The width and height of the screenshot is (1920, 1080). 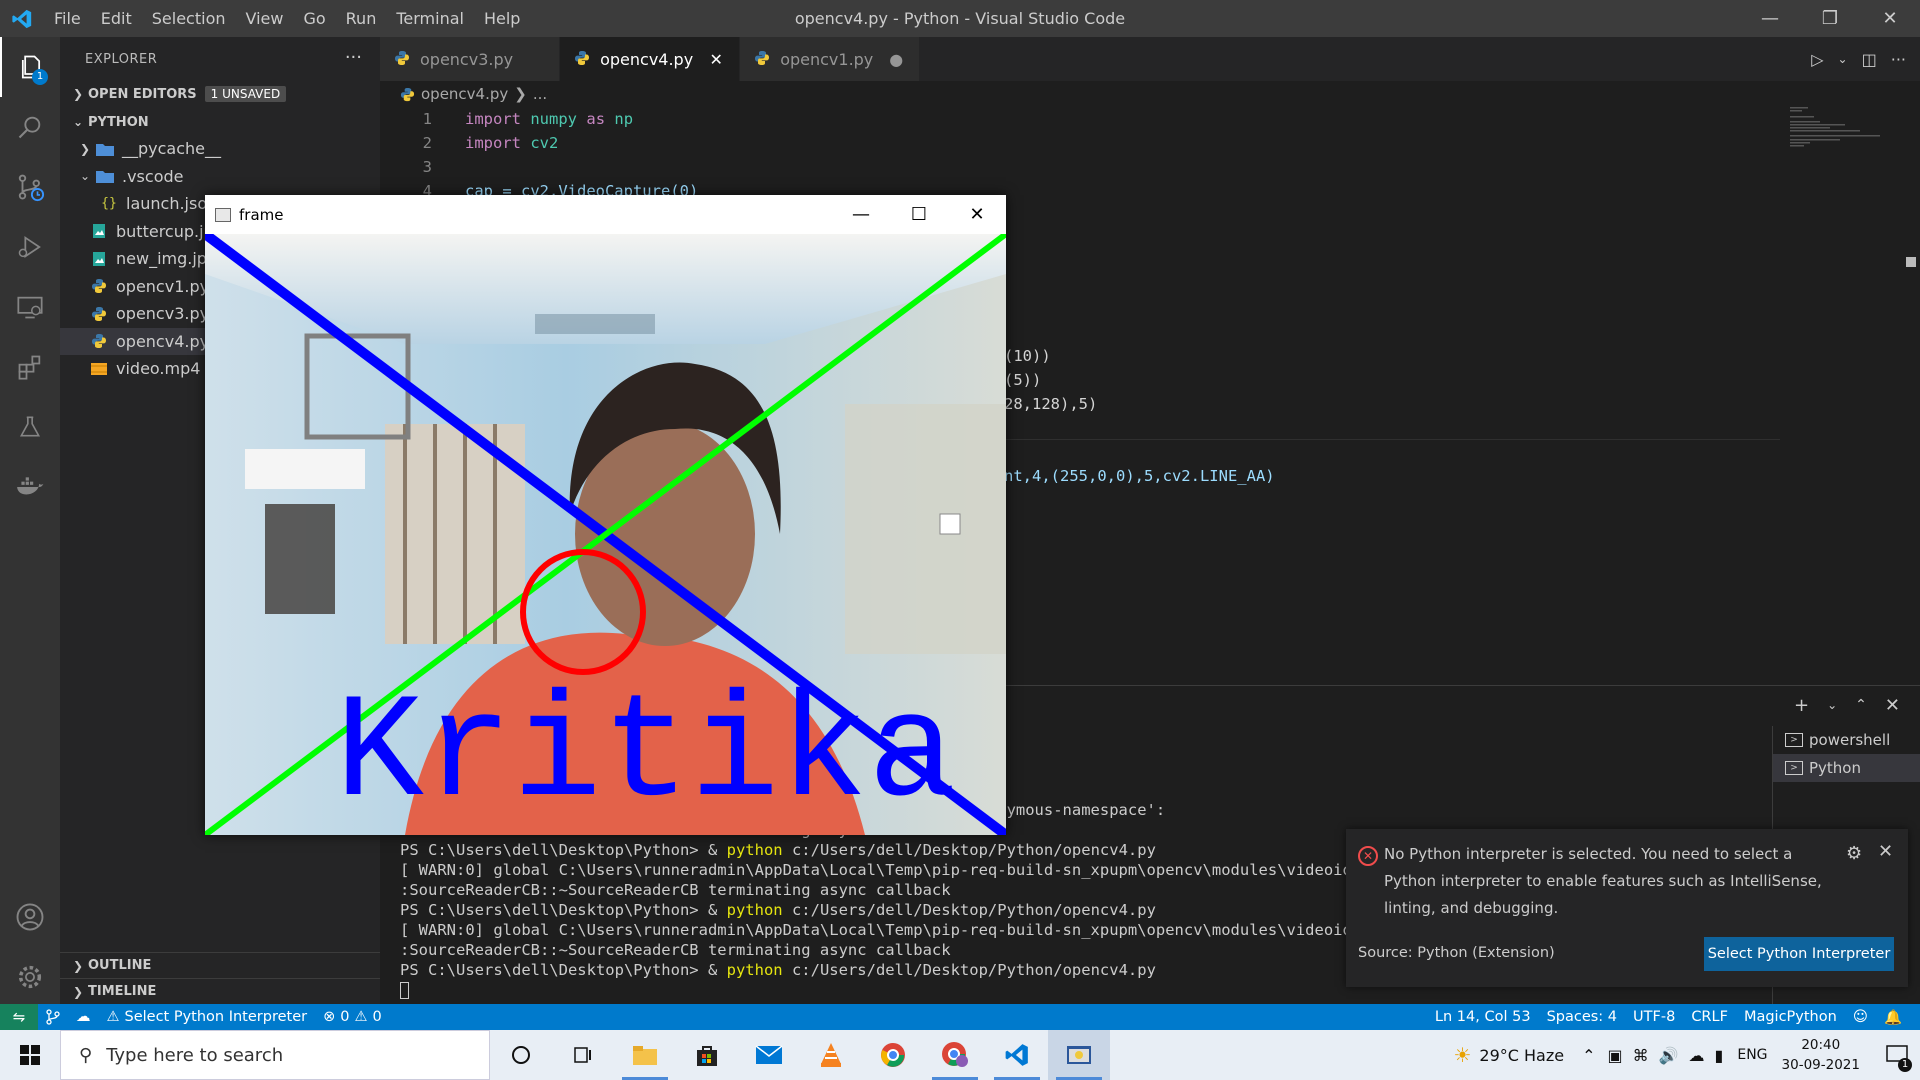 What do you see at coordinates (1860, 1017) in the screenshot?
I see `feedback-icon: ☺` at bounding box center [1860, 1017].